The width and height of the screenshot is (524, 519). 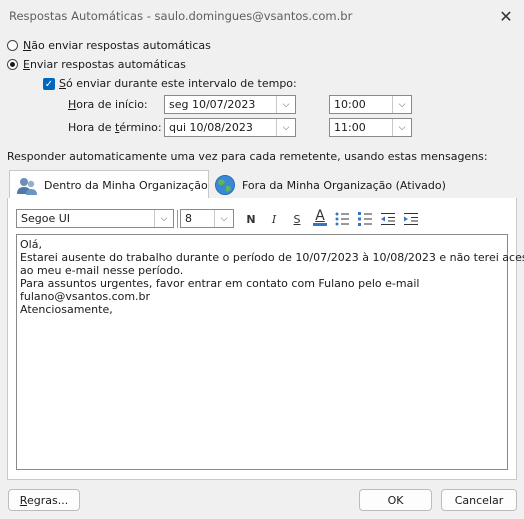 What do you see at coordinates (177, 219) in the screenshot?
I see `toolbar-separator` at bounding box center [177, 219].